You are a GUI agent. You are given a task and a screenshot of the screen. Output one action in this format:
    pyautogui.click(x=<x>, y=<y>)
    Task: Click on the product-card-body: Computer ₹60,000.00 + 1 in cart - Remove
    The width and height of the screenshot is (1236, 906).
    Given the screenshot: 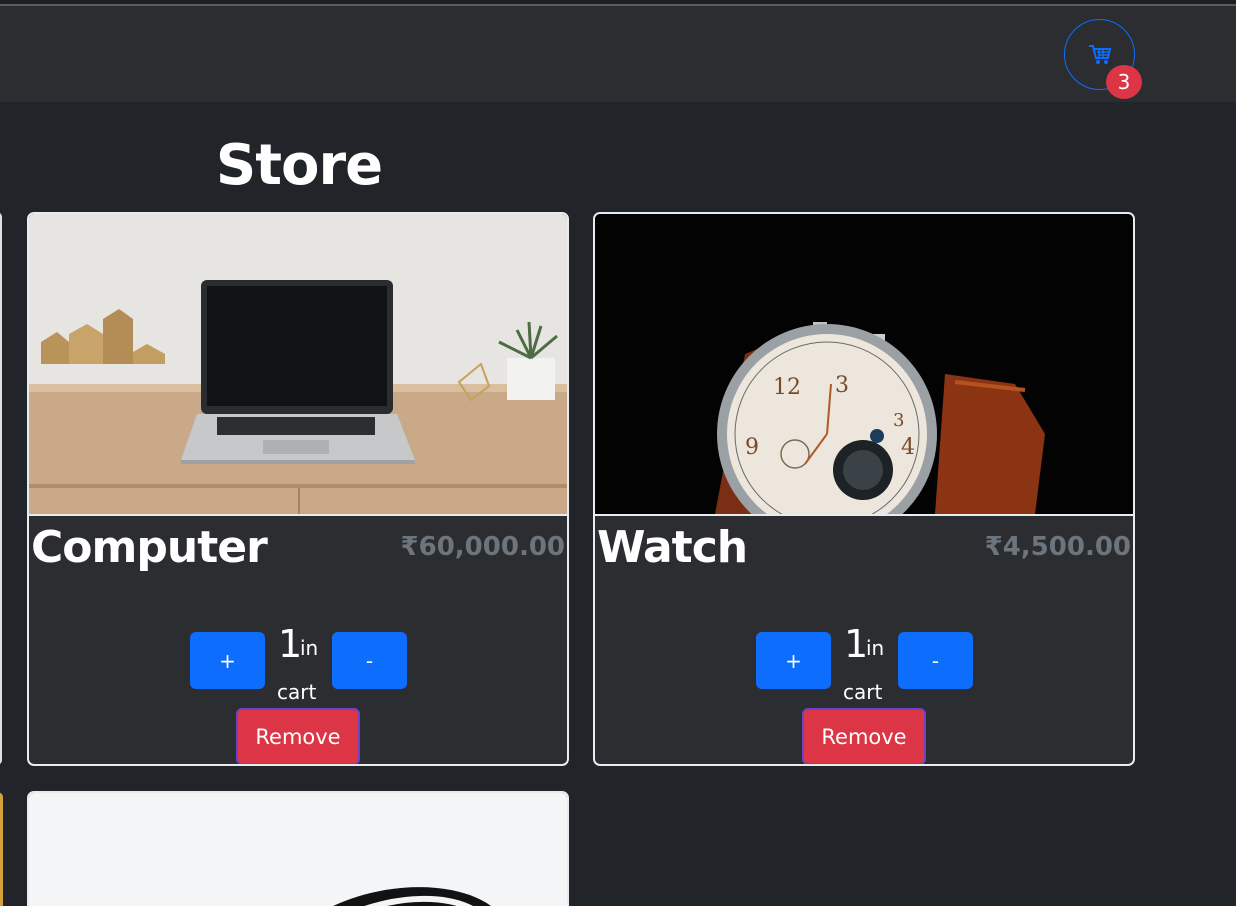 What is the action you would take?
    pyautogui.click(x=298, y=639)
    